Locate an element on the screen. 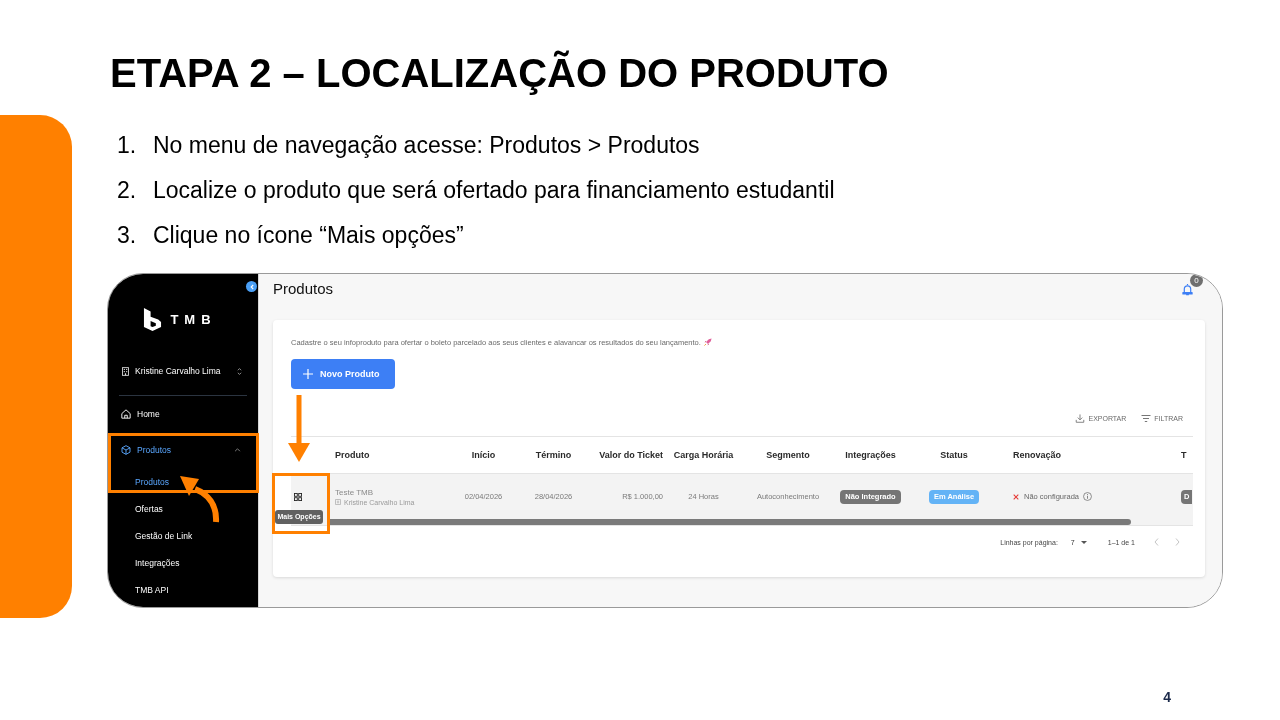 Image resolution: width=1280 pixels, height=720 pixels. account-selector: Kristine Carvalho Lima is located at coordinates (183, 371).